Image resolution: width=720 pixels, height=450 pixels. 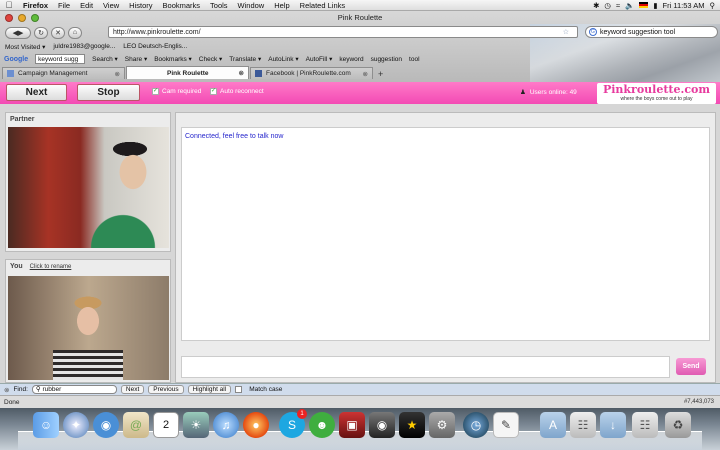 I want to click on wifi-icon: ≈, so click(x=618, y=5).